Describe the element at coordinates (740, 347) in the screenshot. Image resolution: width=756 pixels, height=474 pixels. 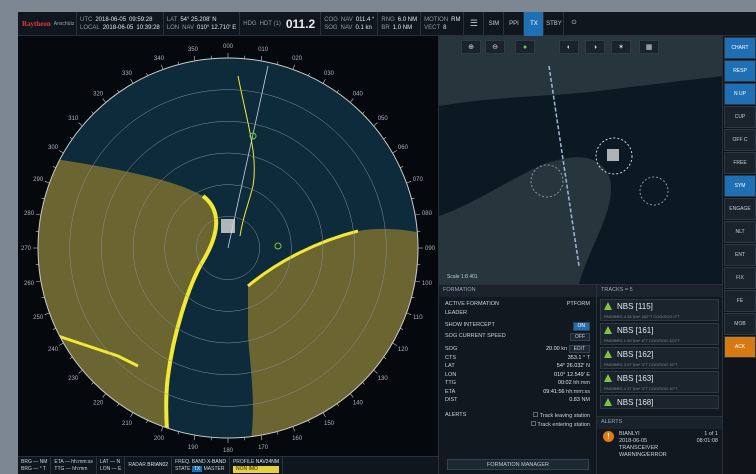
I see `ack-button: ACK` at that location.